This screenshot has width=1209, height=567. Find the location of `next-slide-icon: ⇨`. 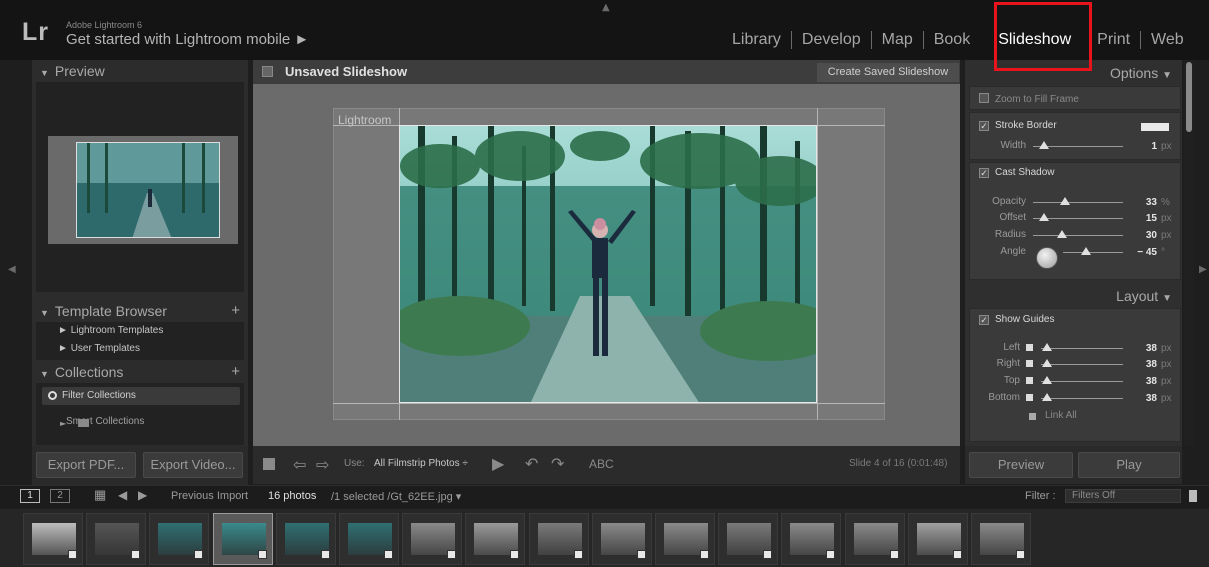

next-slide-icon: ⇨ is located at coordinates (322, 465).